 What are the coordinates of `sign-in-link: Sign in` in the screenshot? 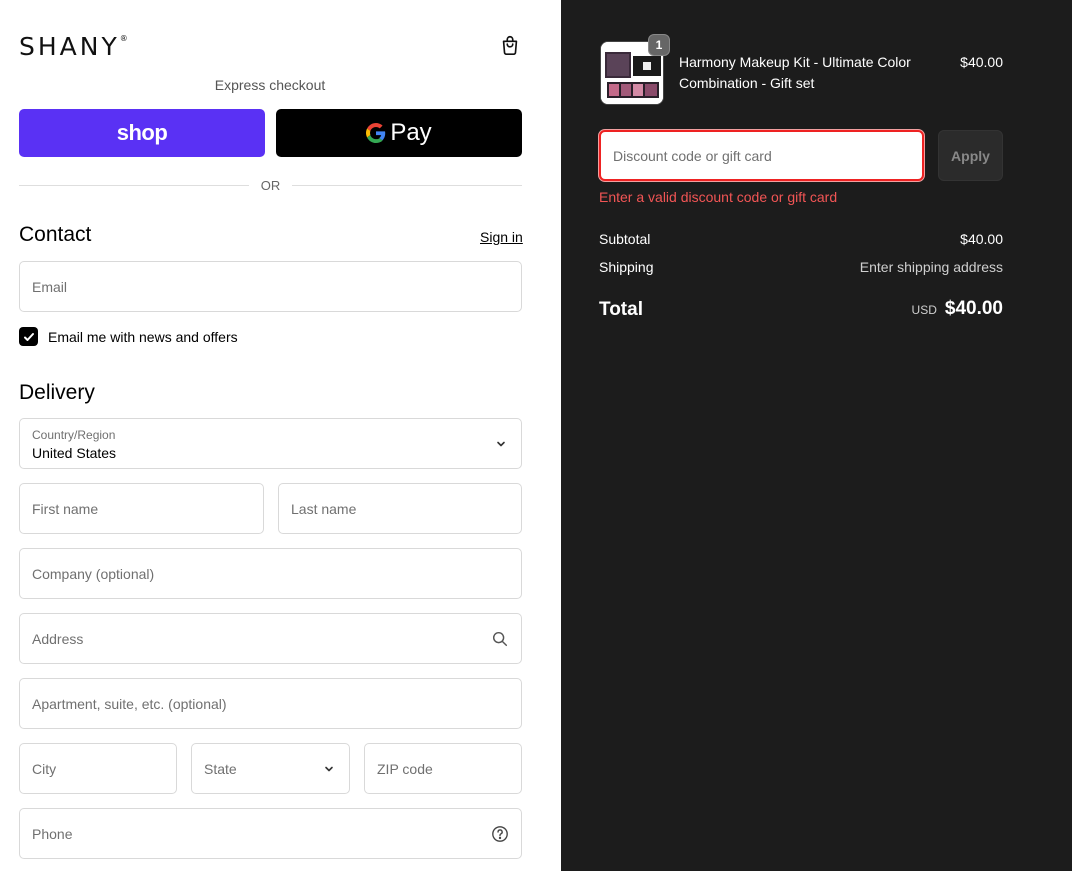 It's located at (501, 237).